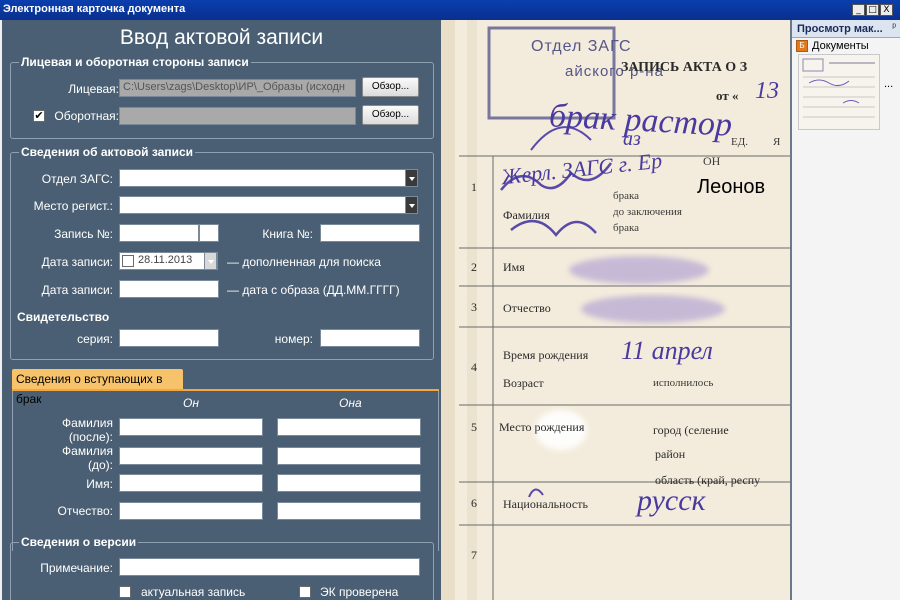  What do you see at coordinates (671, 500) in the screenshot?
I see `doc-hw-nationality: русск` at bounding box center [671, 500].